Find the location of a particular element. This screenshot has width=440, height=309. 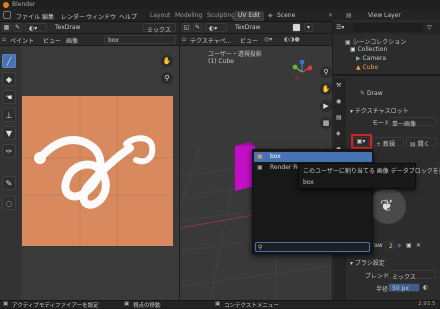

tab-uv-edit: UV Edit is located at coordinates (249, 16).